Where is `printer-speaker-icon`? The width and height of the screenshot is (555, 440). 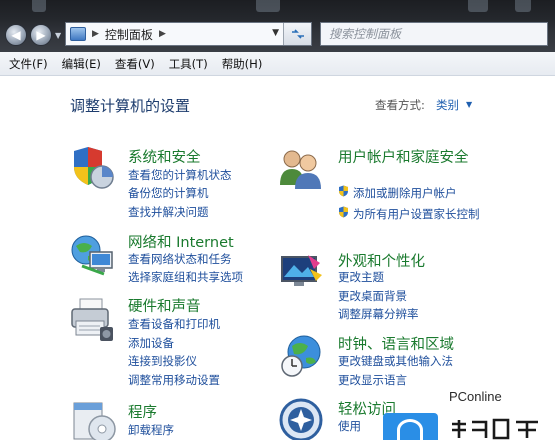 printer-speaker-icon is located at coordinates (92, 319).